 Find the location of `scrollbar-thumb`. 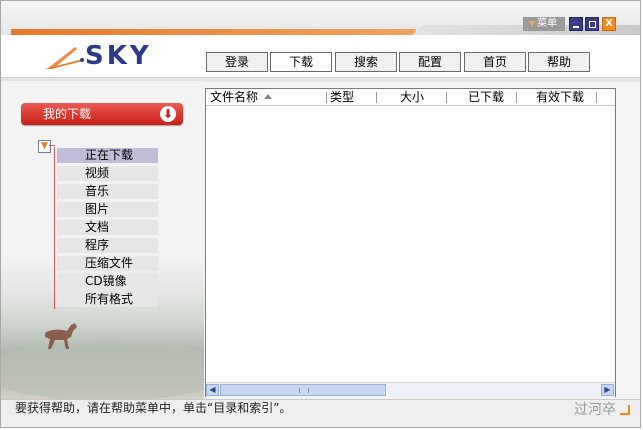

scrollbar-thumb is located at coordinates (303, 390).